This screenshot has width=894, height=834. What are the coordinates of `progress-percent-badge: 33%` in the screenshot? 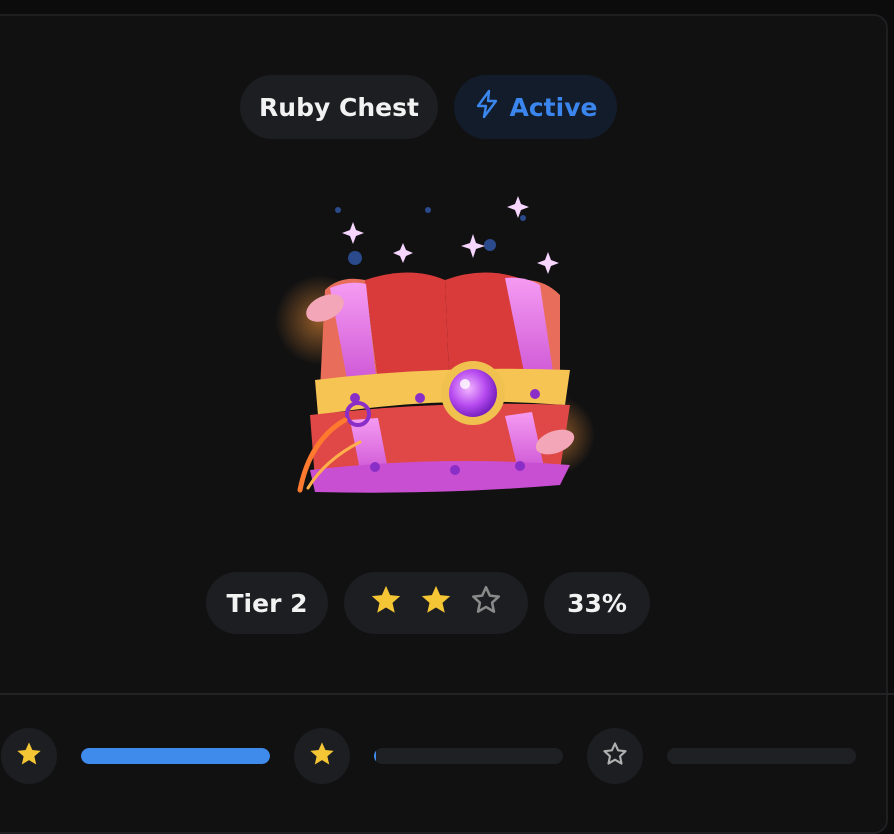 It's located at (597, 603).